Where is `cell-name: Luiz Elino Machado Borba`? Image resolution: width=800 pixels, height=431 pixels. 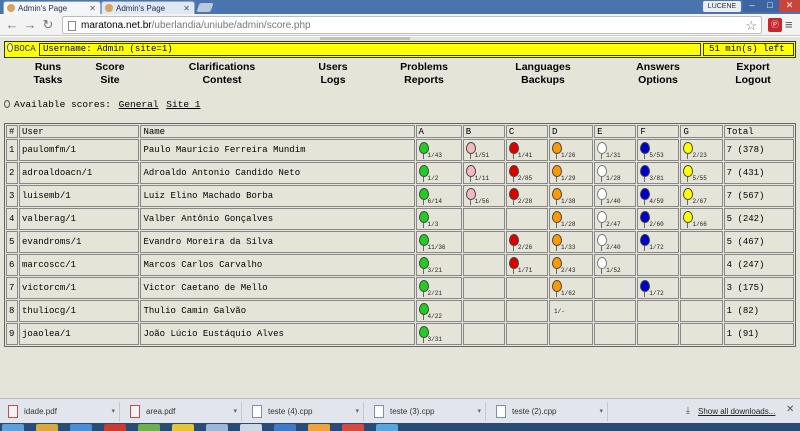
cell-name: Luiz Elino Machado Borba is located at coordinates (277, 196).